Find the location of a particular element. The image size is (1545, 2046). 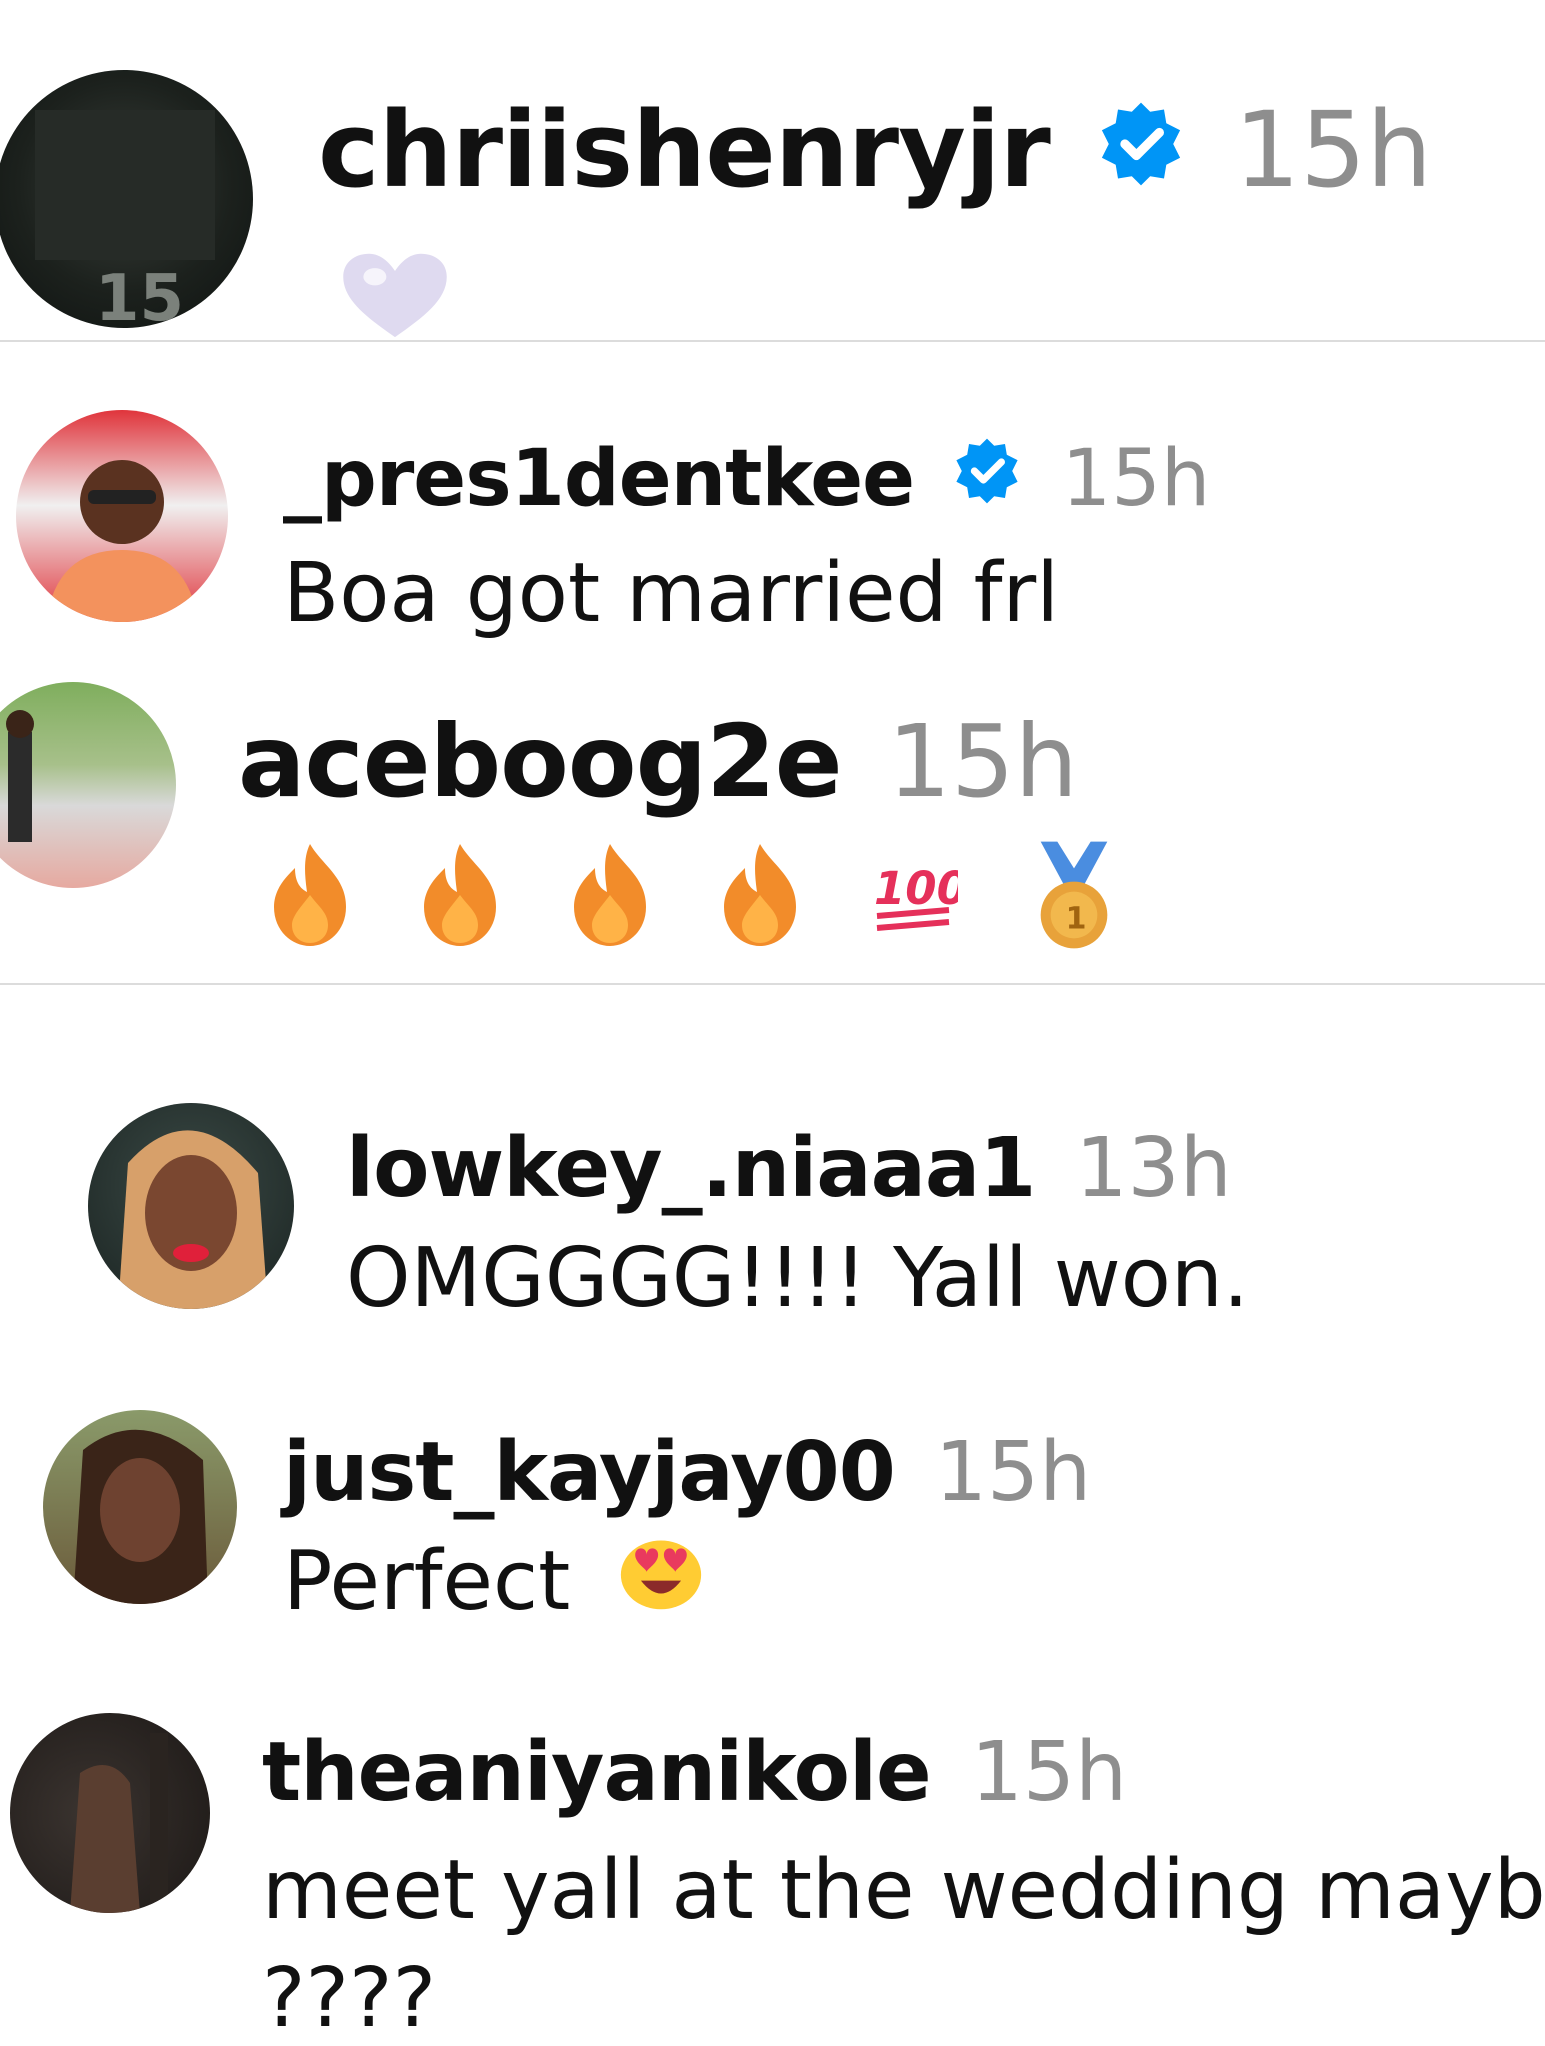

hundred-points-emoji-icon: 100 is located at coordinates (918, 897).